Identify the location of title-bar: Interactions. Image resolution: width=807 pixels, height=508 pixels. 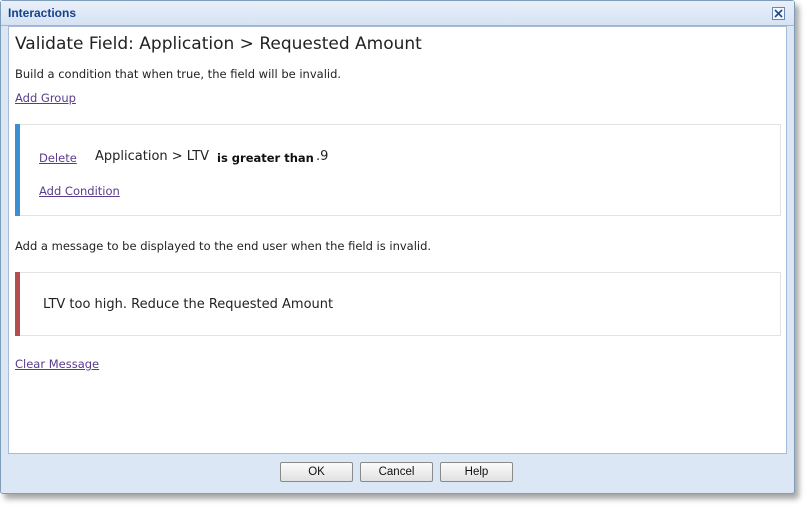
(397, 13).